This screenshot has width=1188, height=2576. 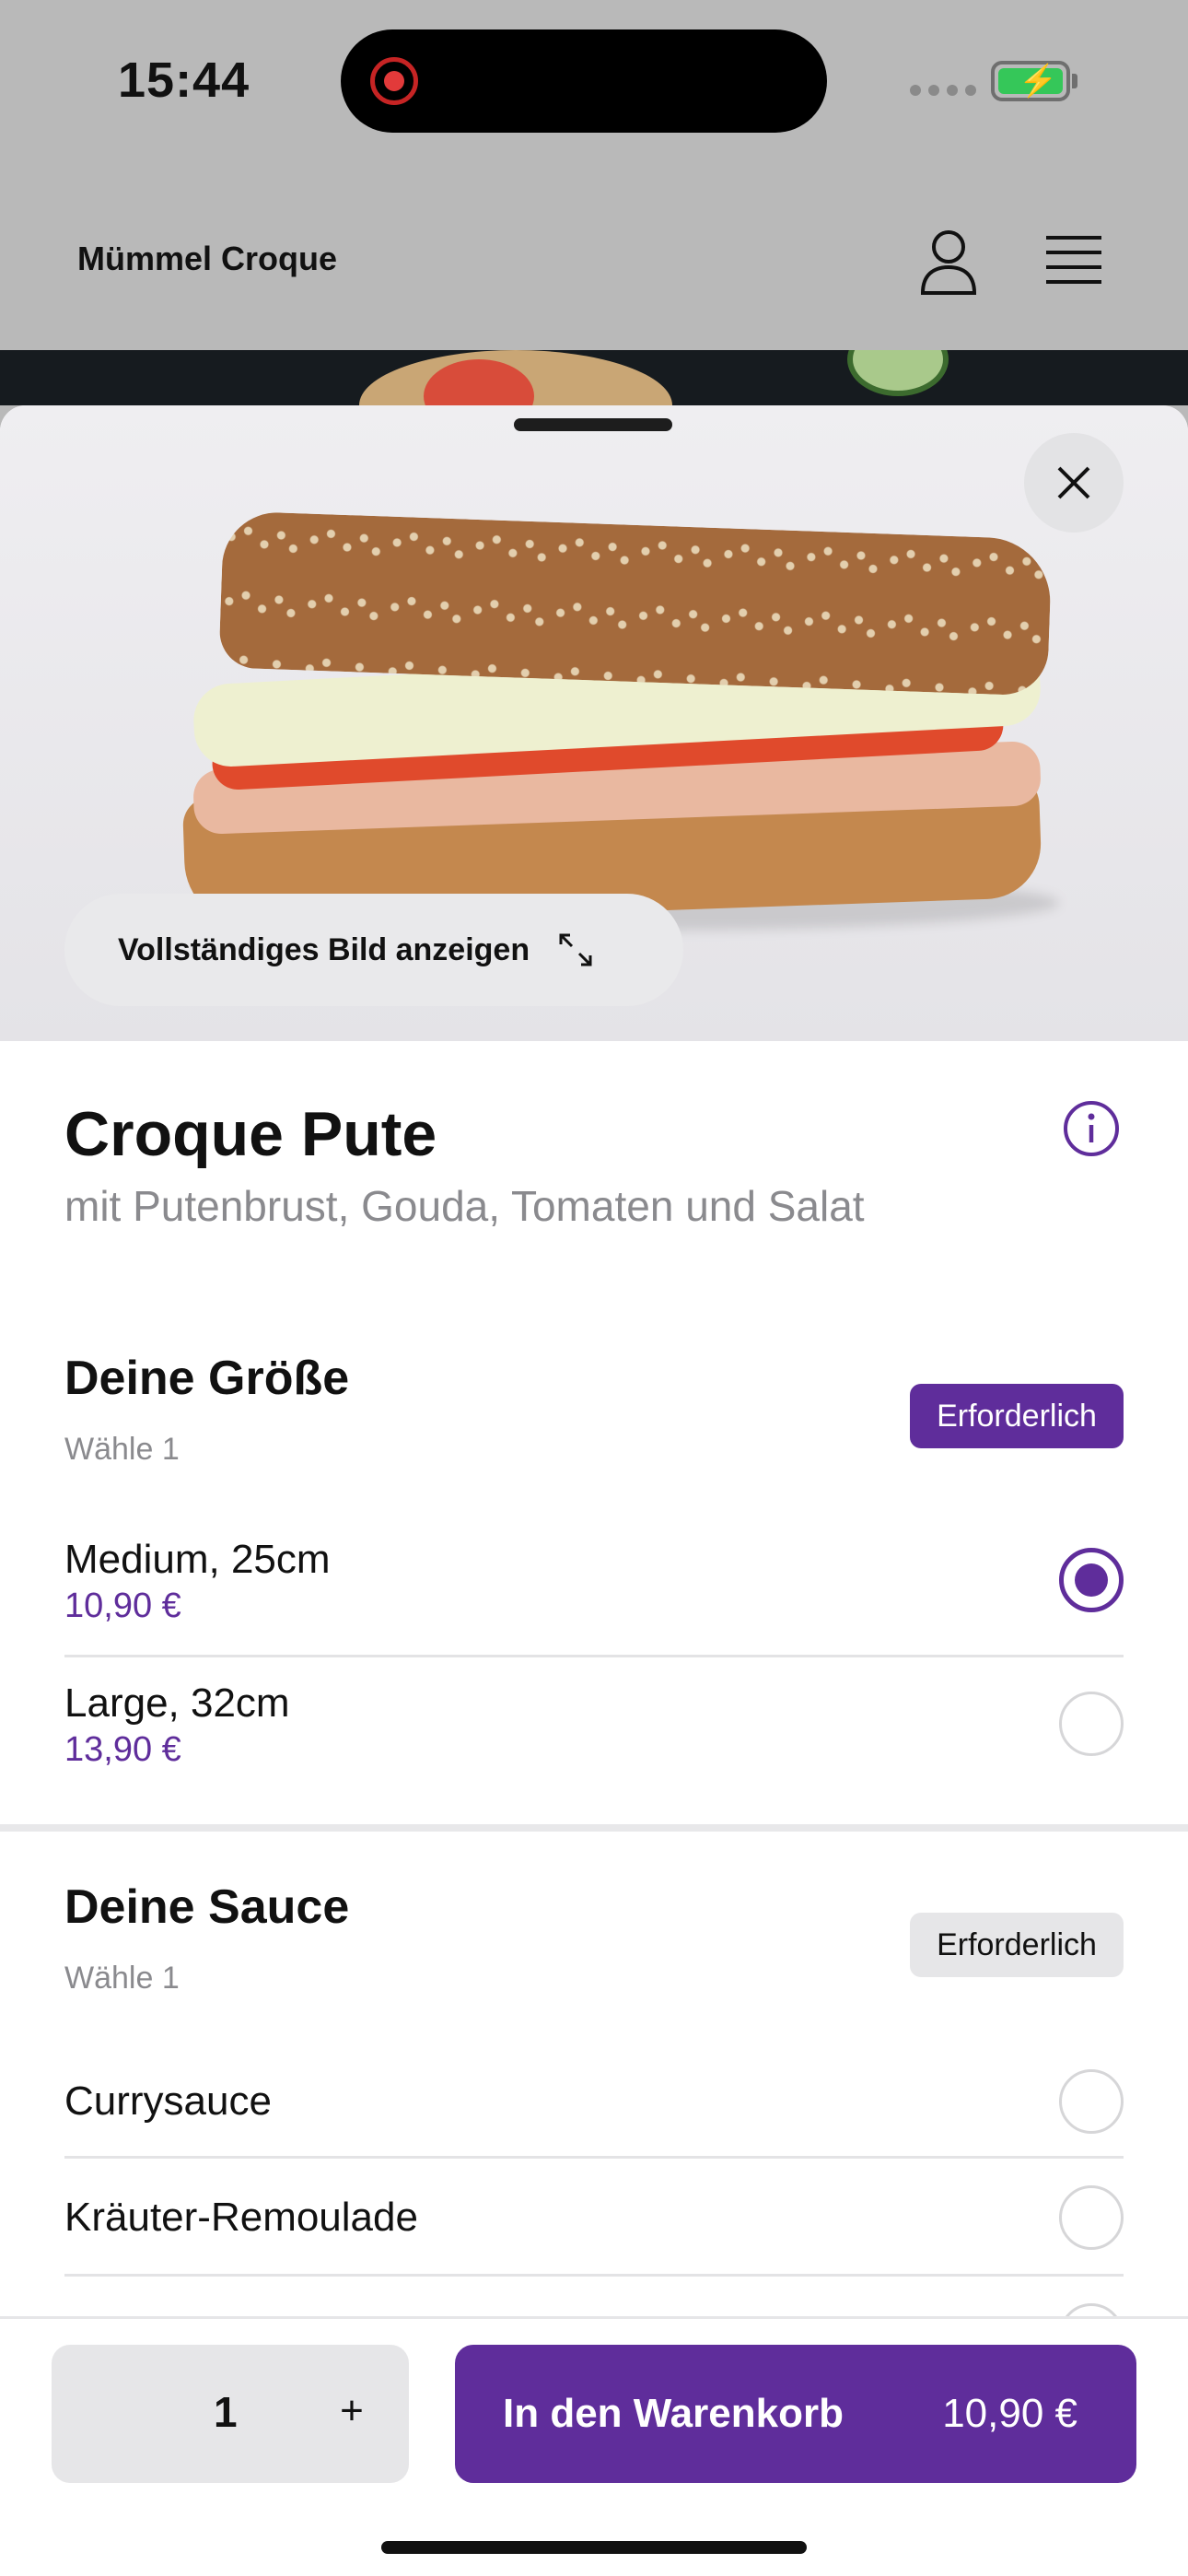 I want to click on sauce-required-badge: Erforderlich, so click(x=1017, y=1945).